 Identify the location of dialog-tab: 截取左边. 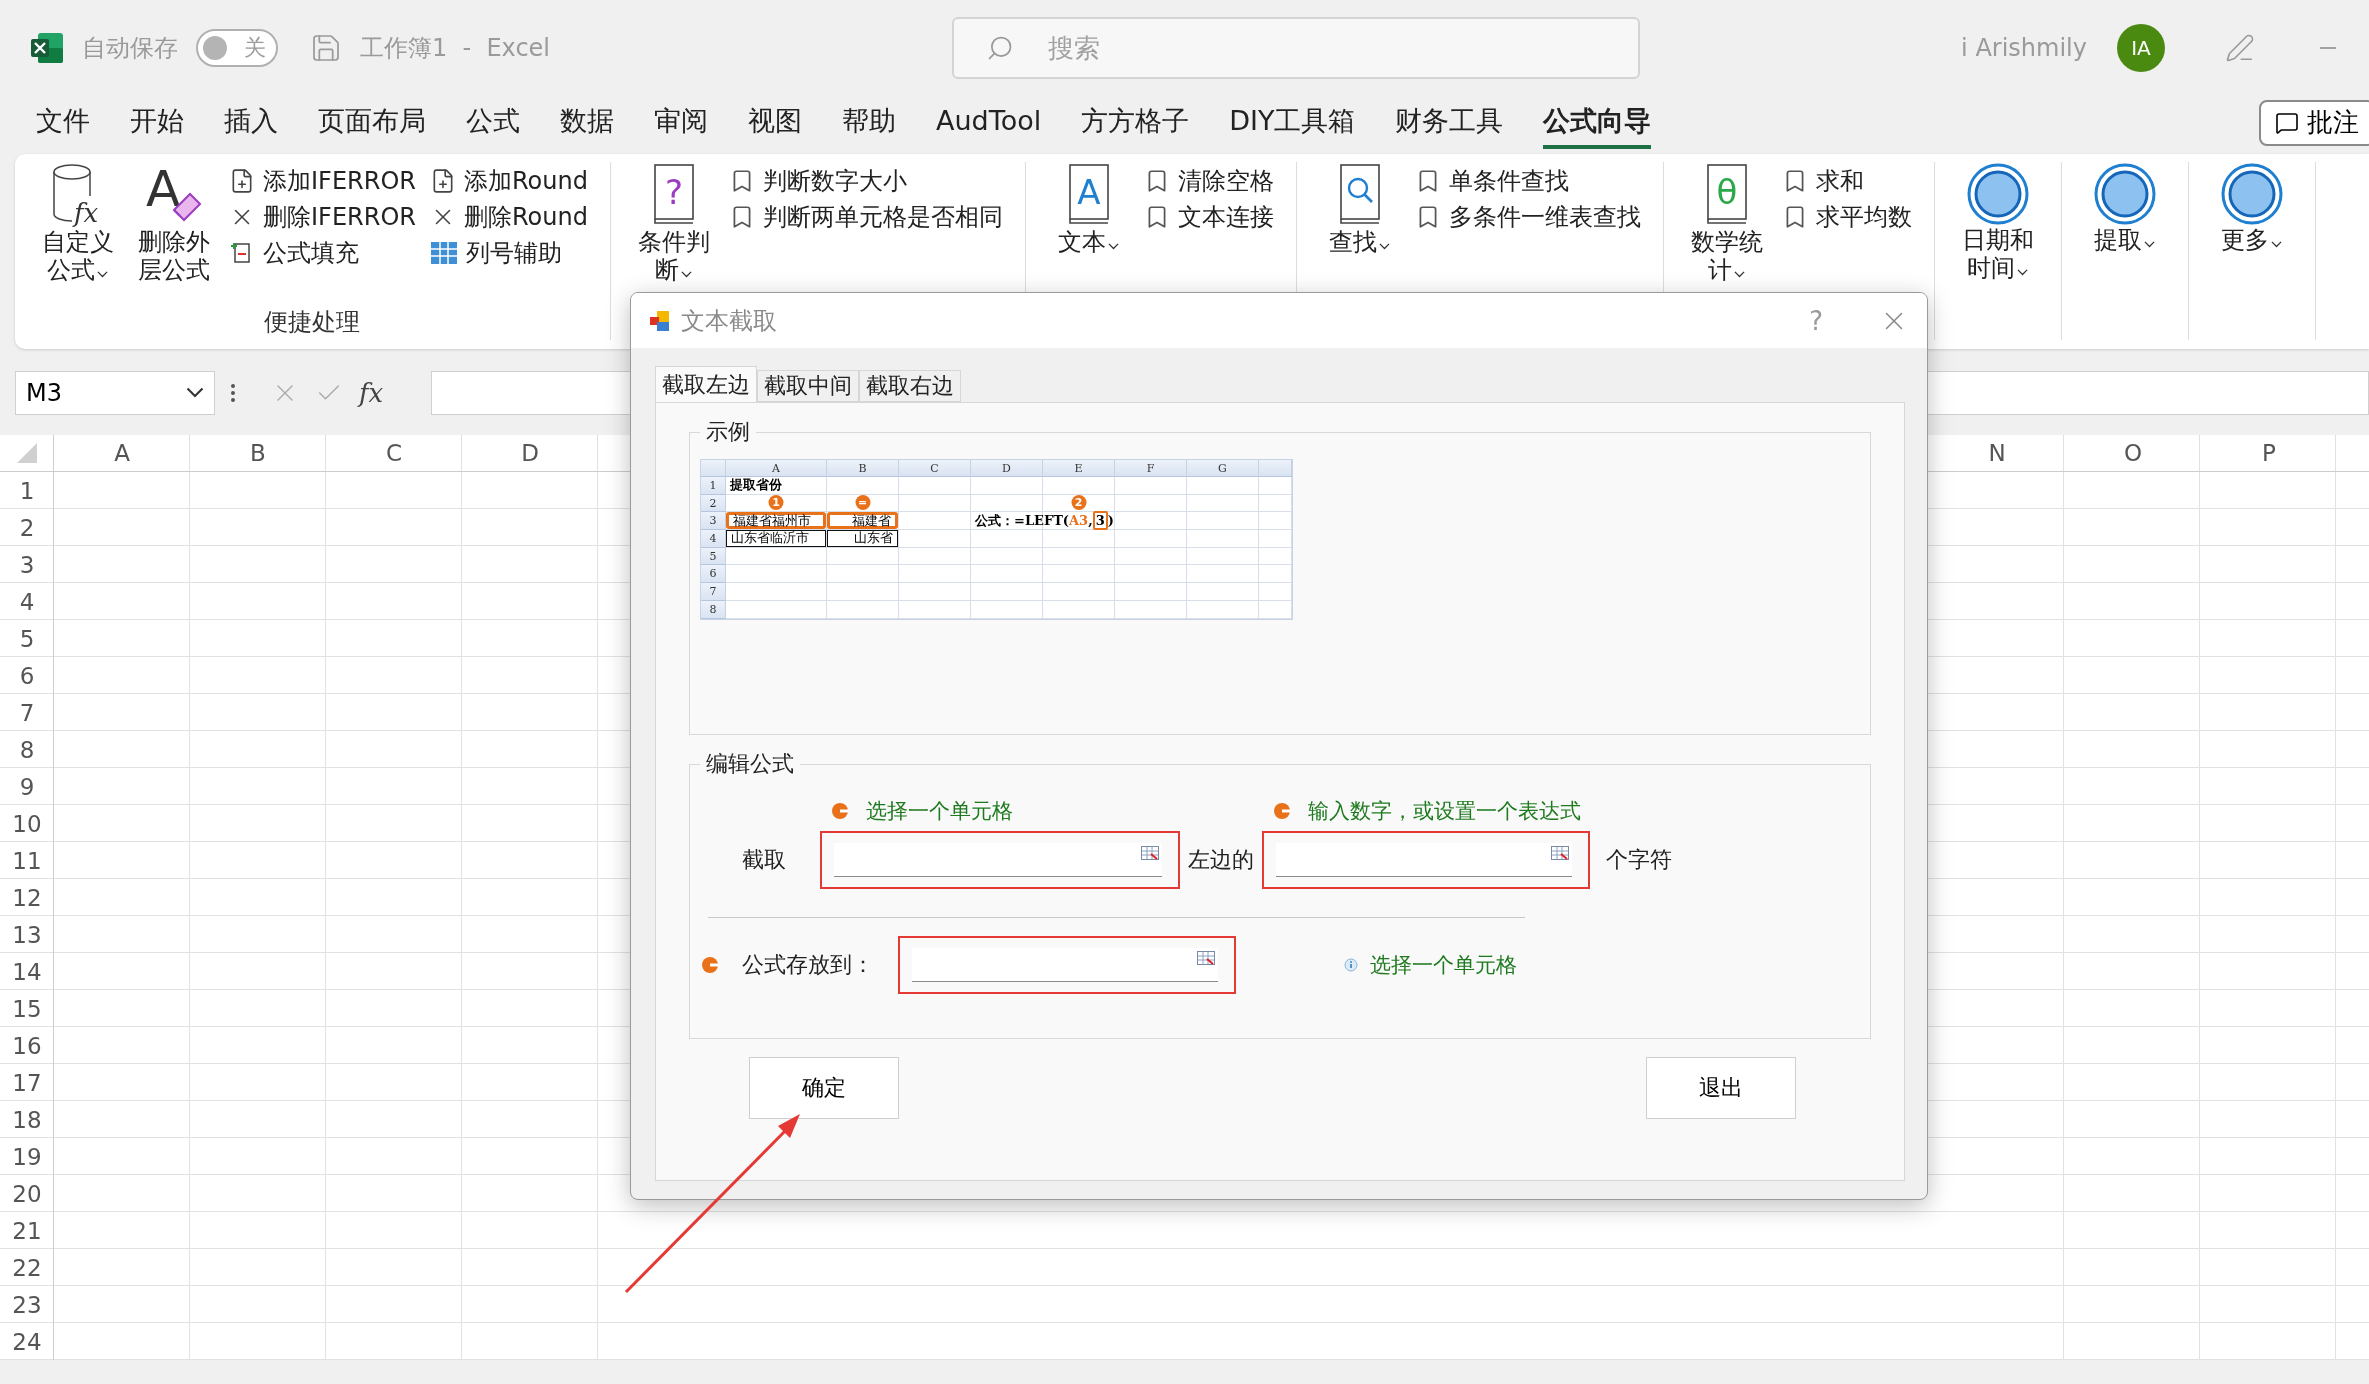
(706, 384).